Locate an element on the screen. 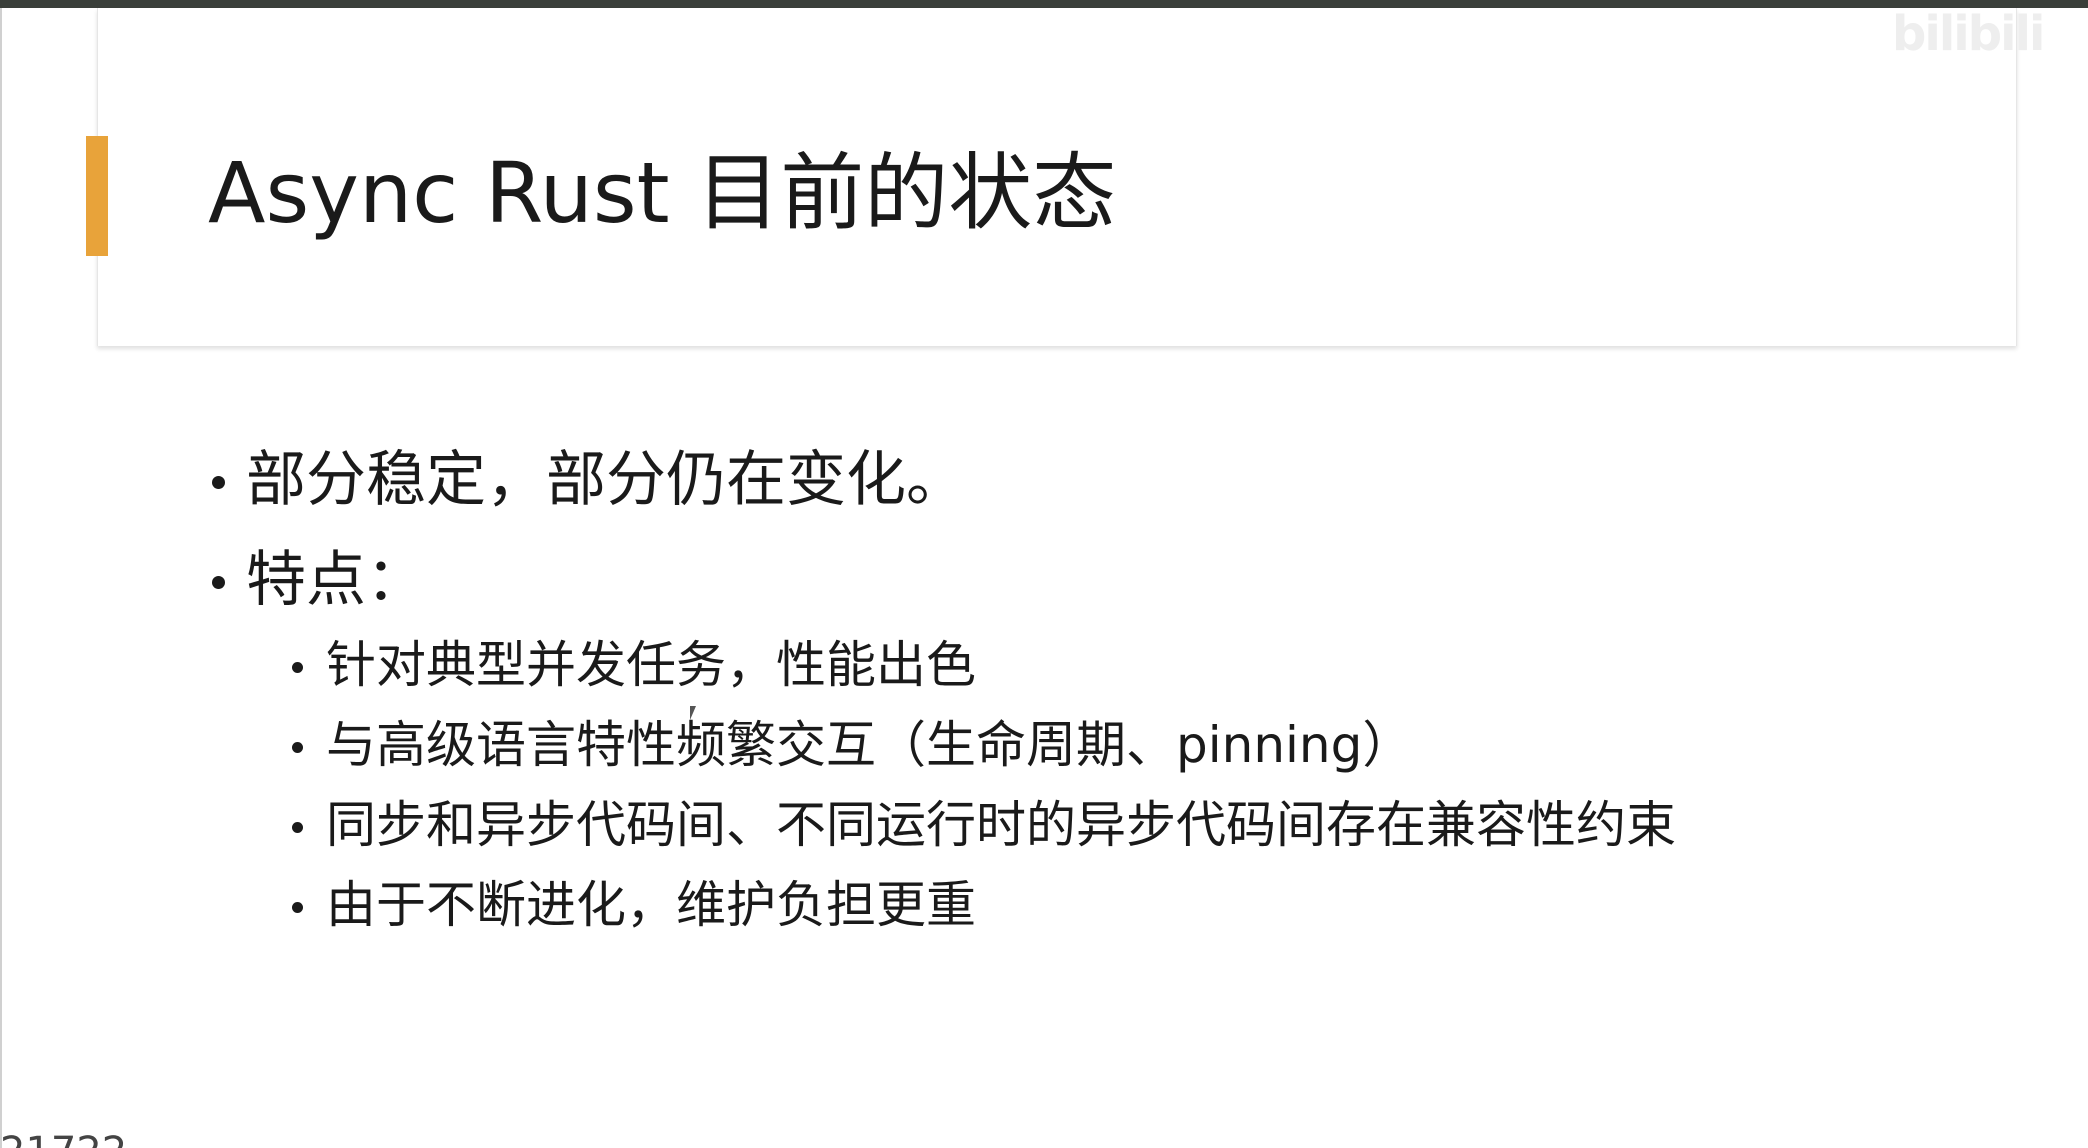  sub-bullet-item: 由于不断进化，维护负担更重 is located at coordinates (634, 905).